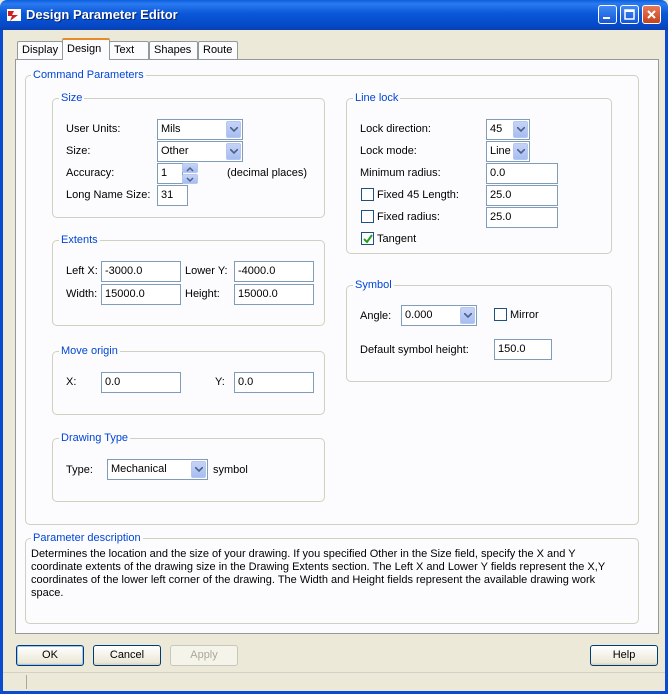 Image resolution: width=668 pixels, height=694 pixels. I want to click on window-title: Design Parameter Editor, so click(102, 14).